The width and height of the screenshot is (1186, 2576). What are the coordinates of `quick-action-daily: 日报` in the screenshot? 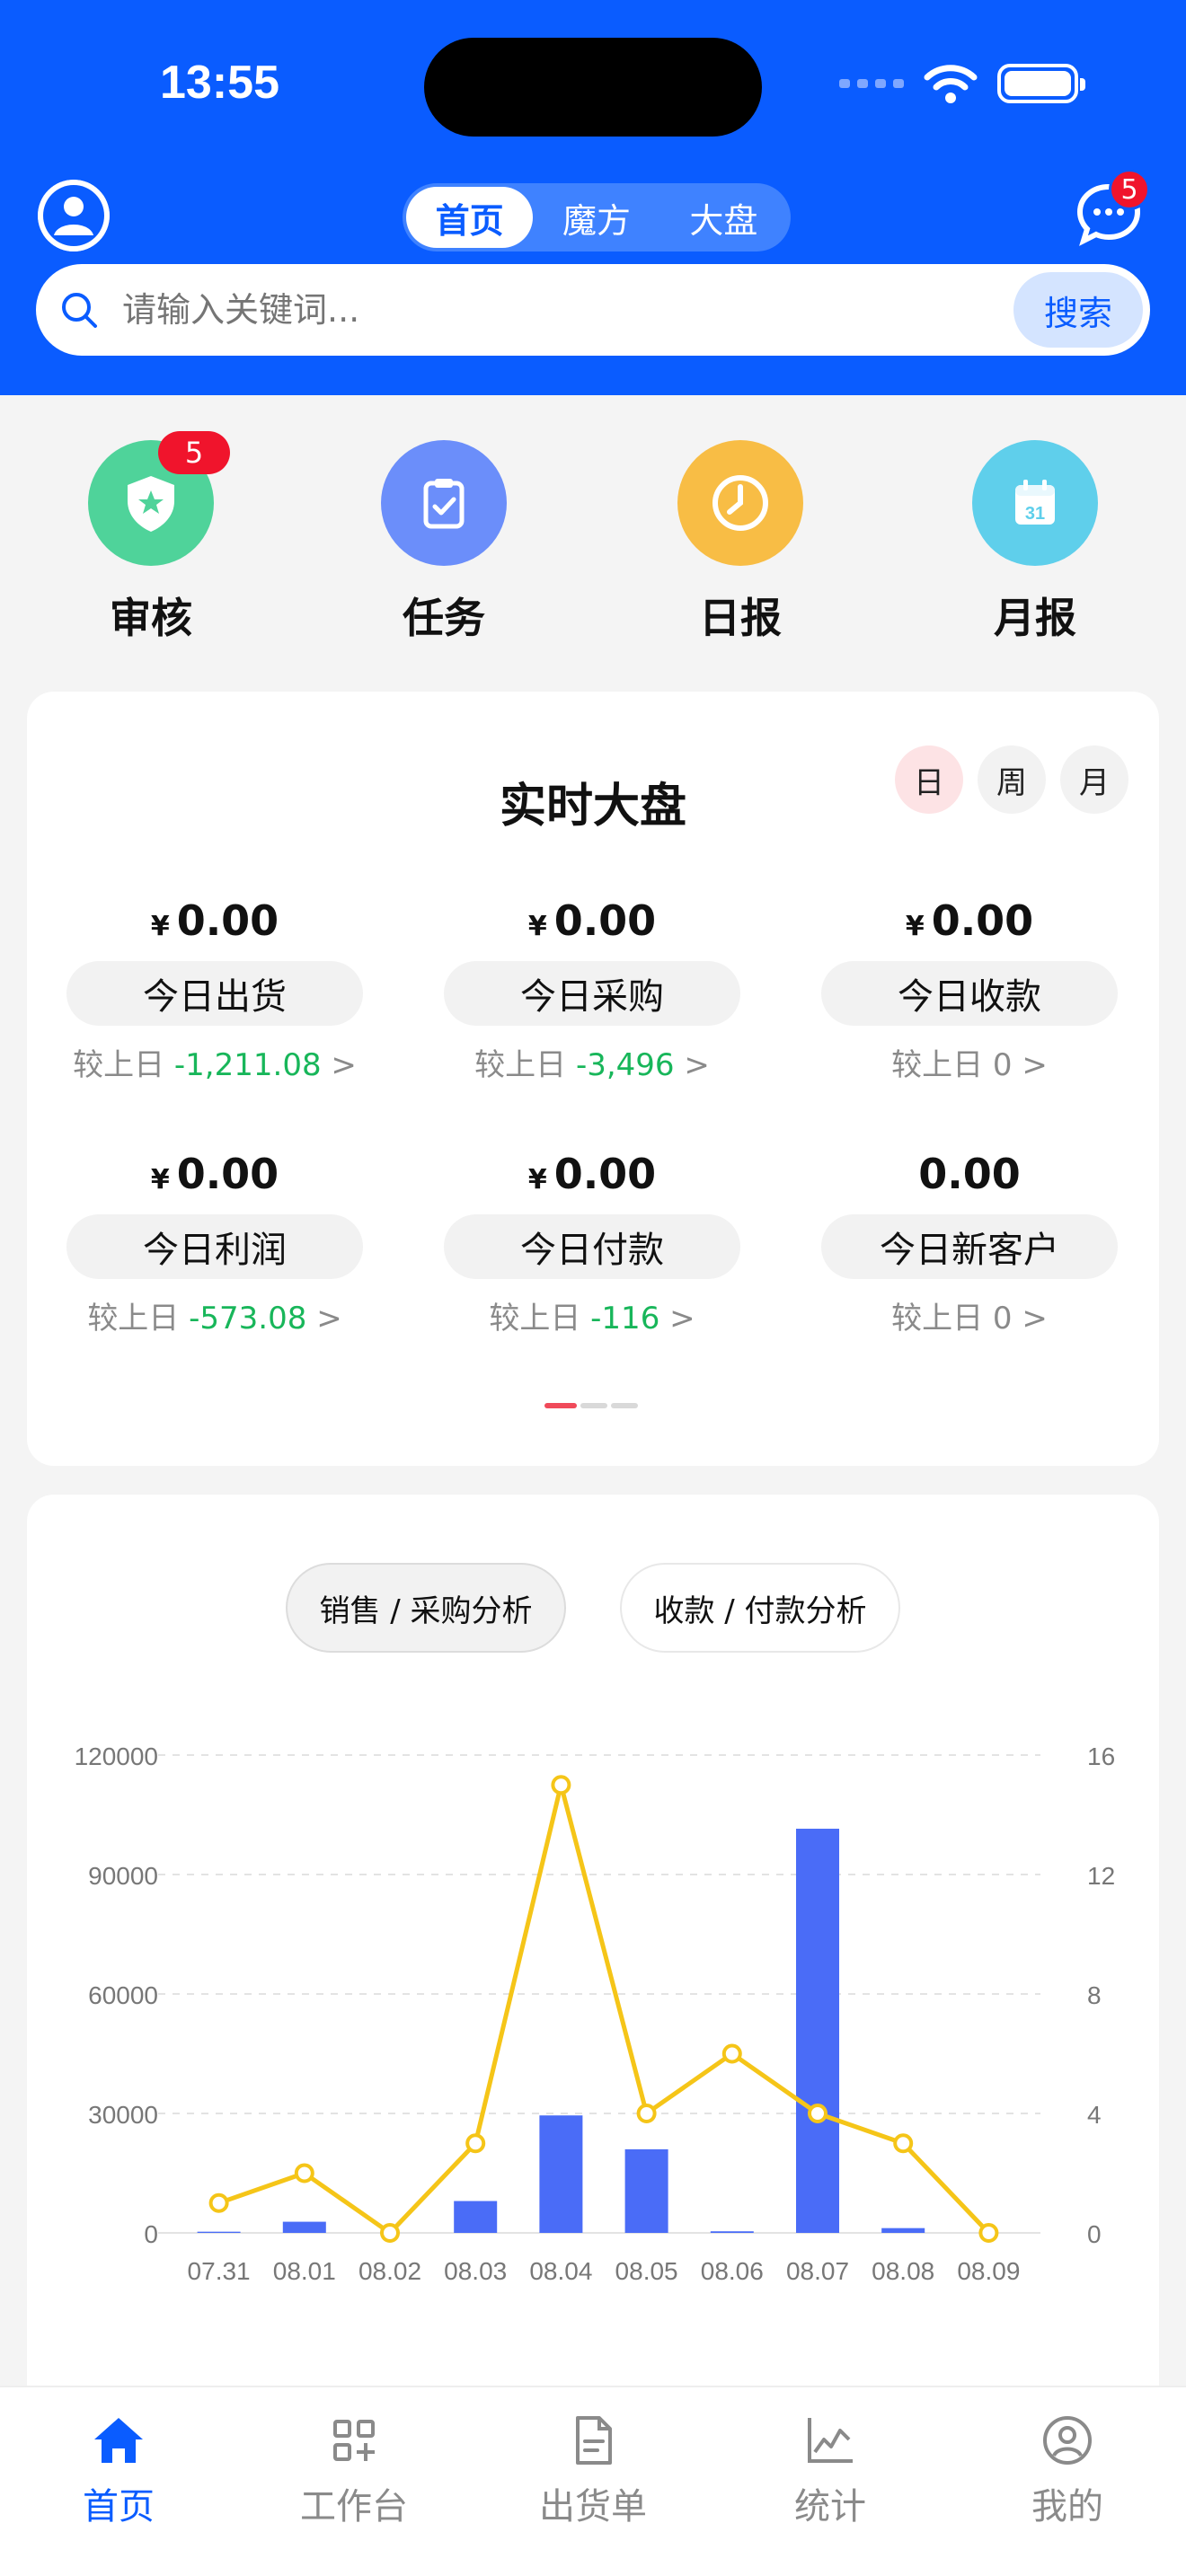 It's located at (740, 542).